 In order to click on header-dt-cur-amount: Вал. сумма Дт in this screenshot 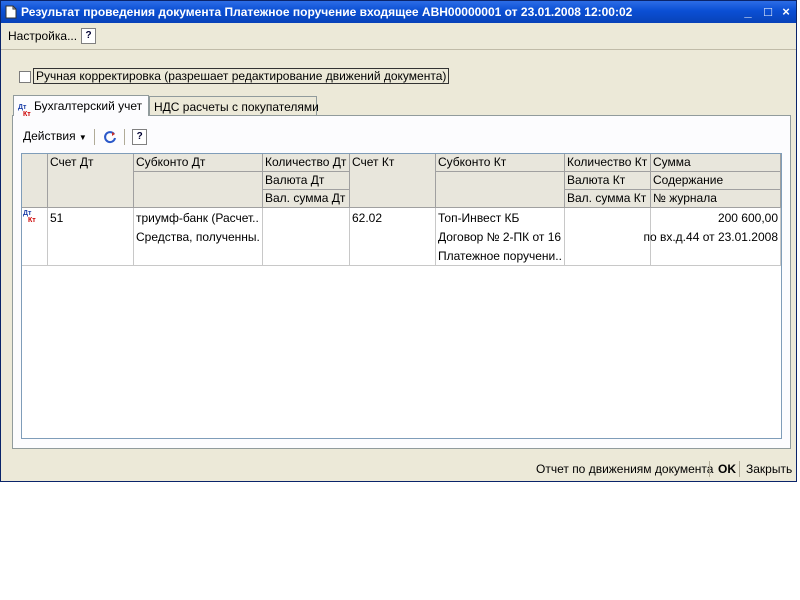, I will do `click(306, 199)`.